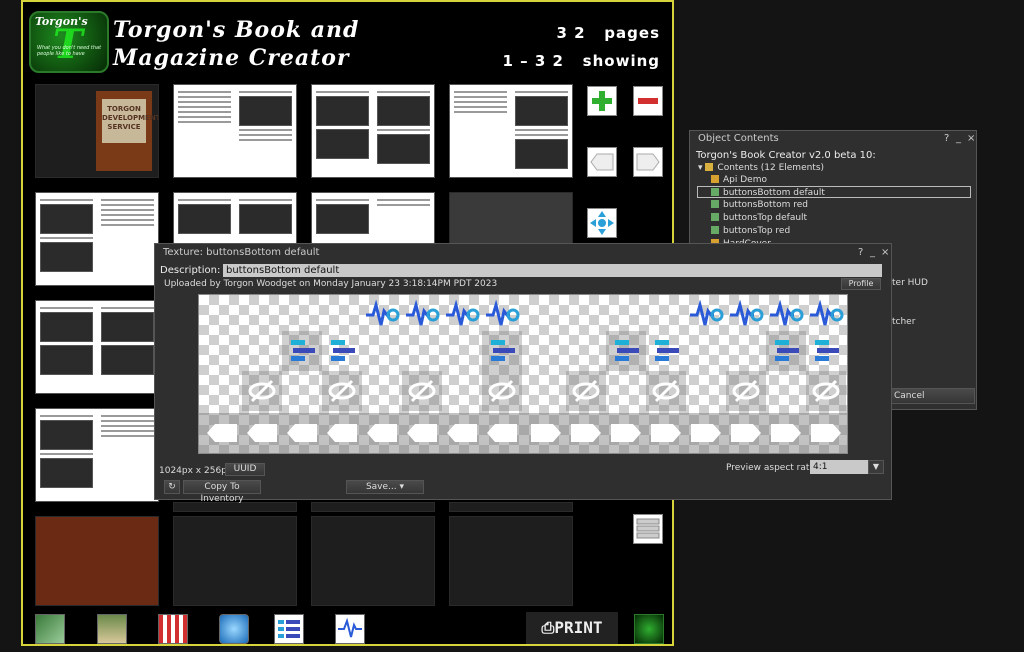 The width and height of the screenshot is (1024, 652). Describe the element at coordinates (761, 168) in the screenshot. I see `contents-folder: ▾ Contents (12 Elements)` at that location.